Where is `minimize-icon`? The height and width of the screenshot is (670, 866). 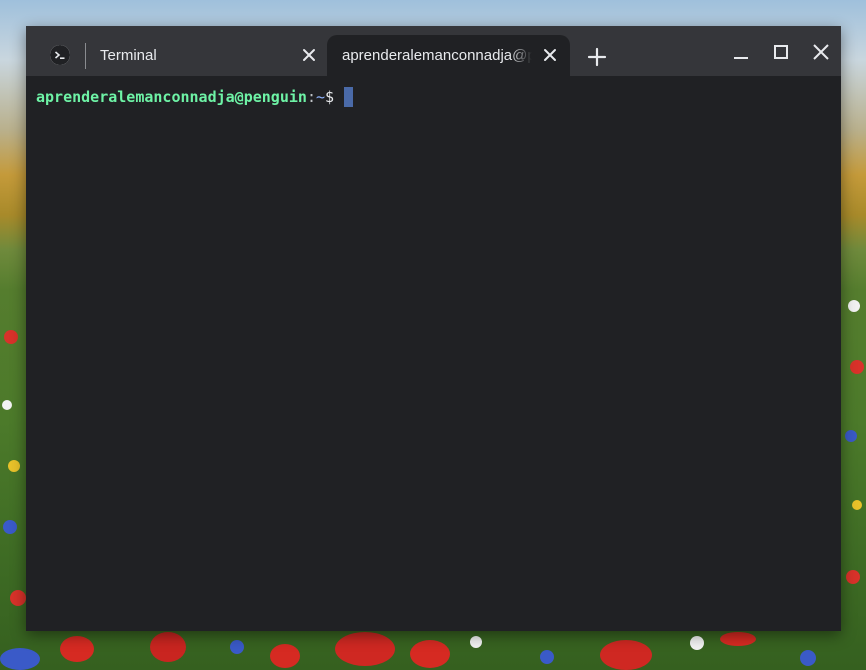
minimize-icon is located at coordinates (741, 58).